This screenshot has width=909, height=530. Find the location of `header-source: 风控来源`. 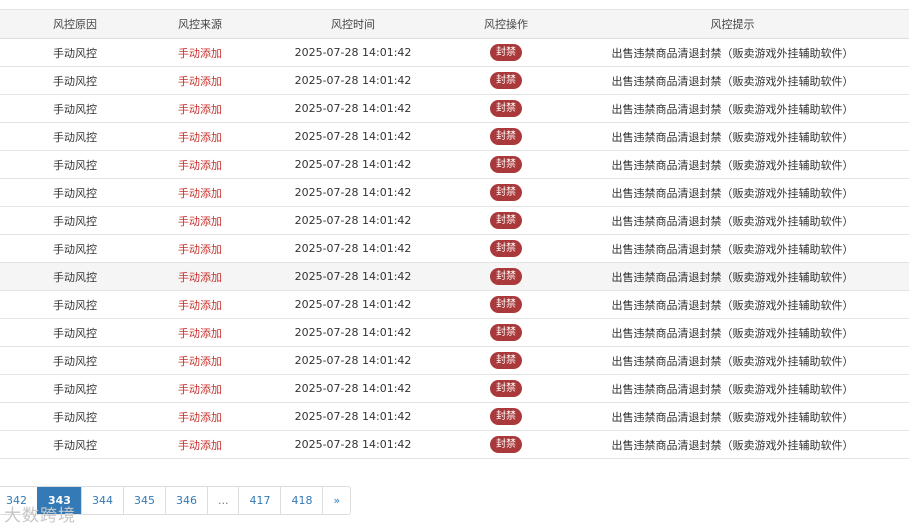

header-source: 风控来源 is located at coordinates (200, 24).